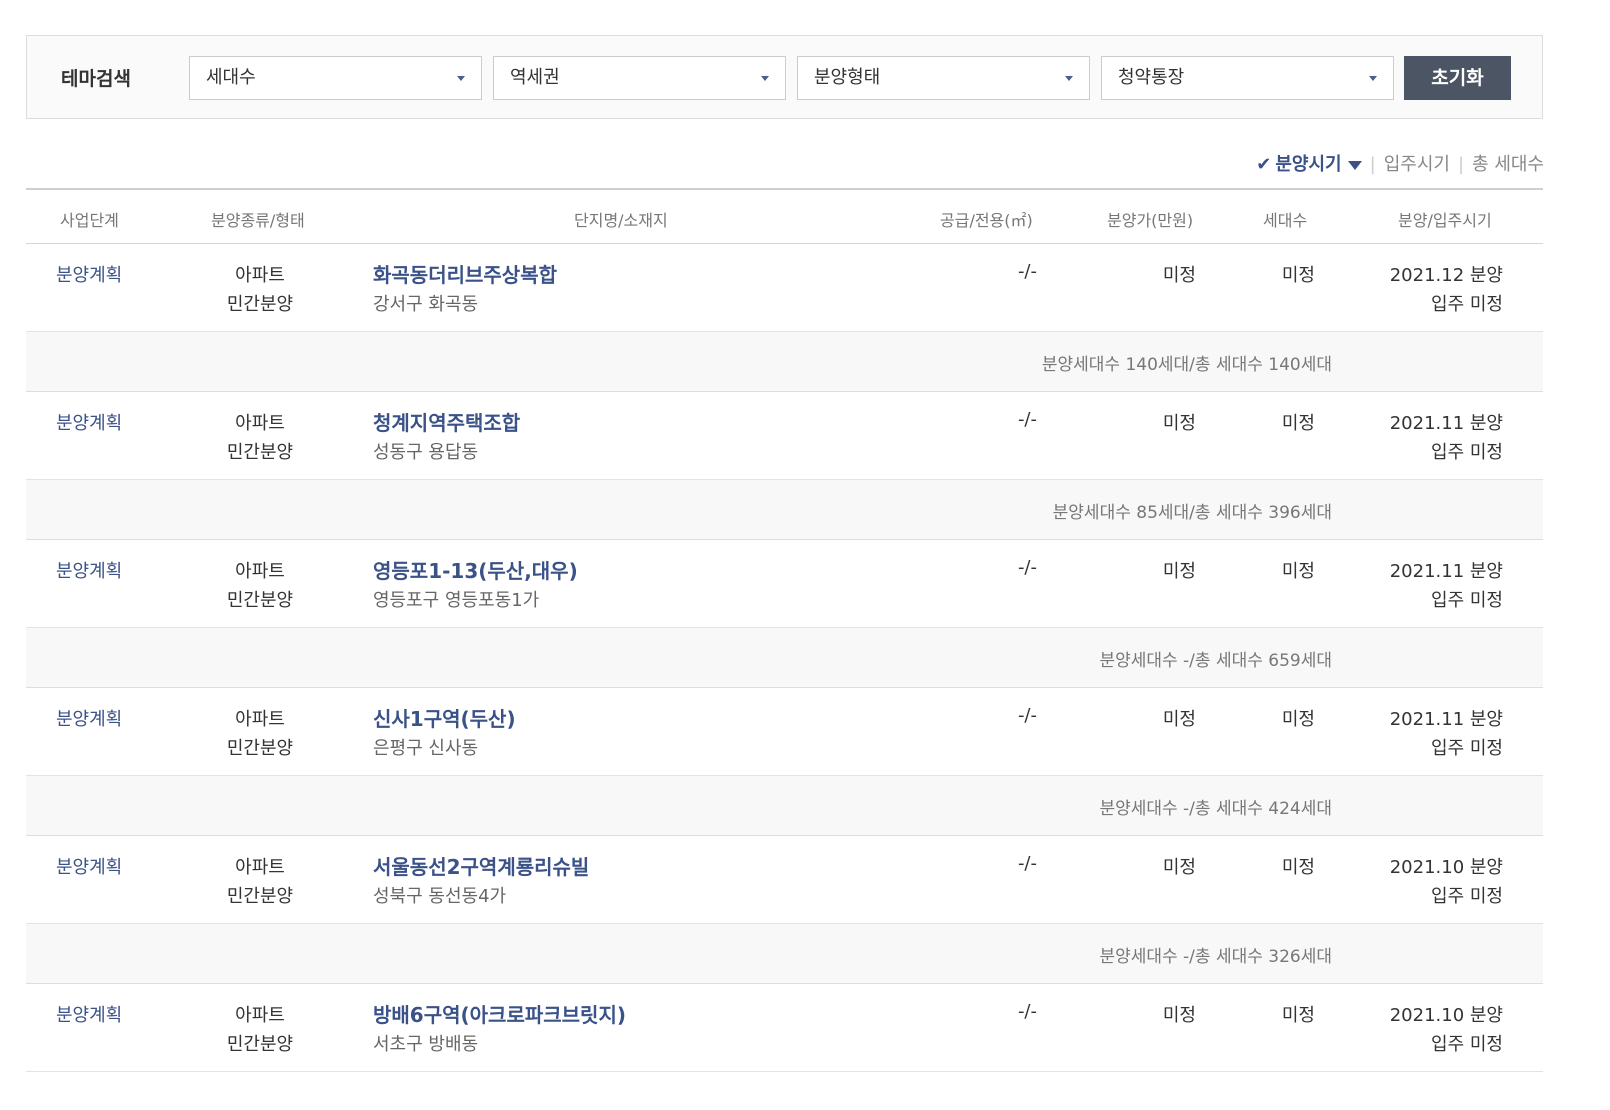 Image resolution: width=1610 pixels, height=1110 pixels. Describe the element at coordinates (639, 78) in the screenshot. I see `station-area-select: 역세권` at that location.